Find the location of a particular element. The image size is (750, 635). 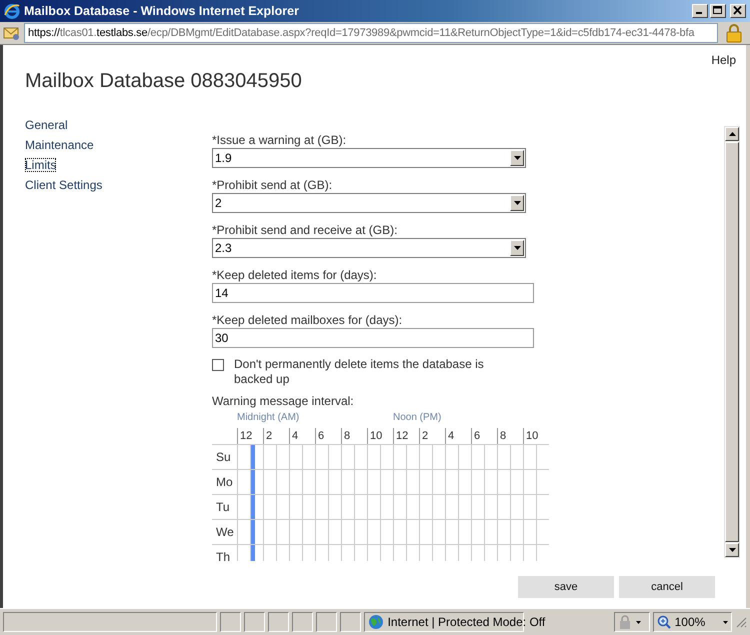

down-arrow-icon is located at coordinates (732, 550).